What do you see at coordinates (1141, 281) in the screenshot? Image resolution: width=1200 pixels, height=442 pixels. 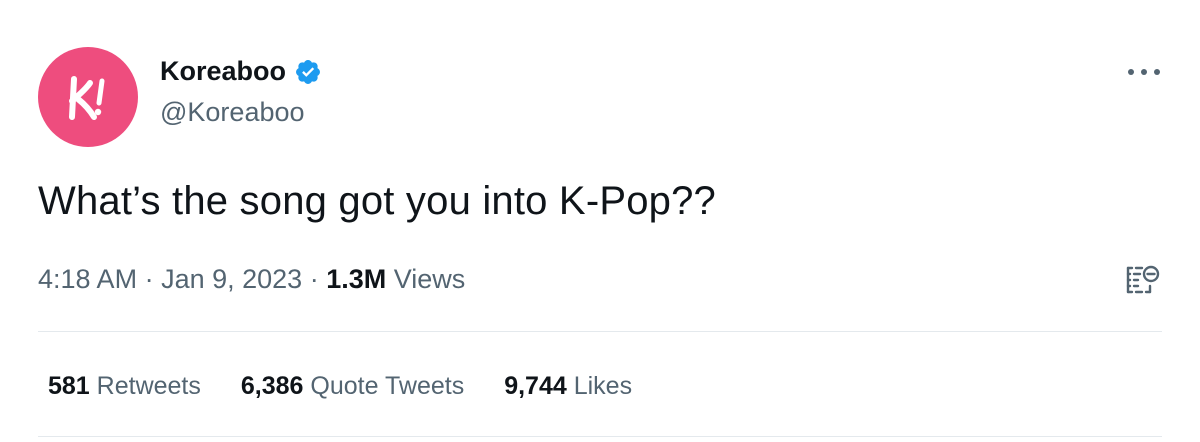 I see `tweet-analytics-icon` at bounding box center [1141, 281].